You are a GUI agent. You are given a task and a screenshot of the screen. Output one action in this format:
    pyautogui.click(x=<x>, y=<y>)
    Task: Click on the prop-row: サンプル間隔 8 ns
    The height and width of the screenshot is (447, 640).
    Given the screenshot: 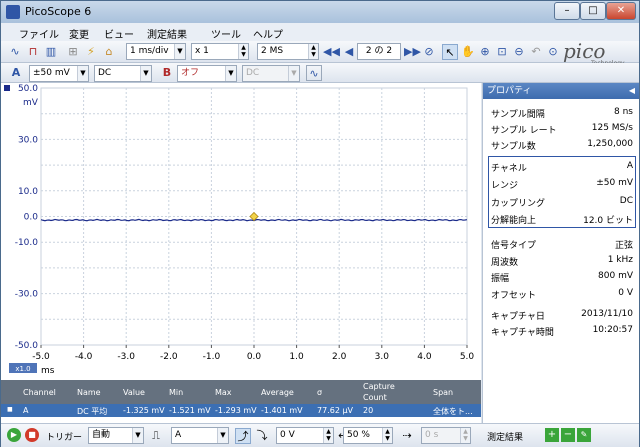 What is the action you would take?
    pyautogui.click(x=562, y=113)
    